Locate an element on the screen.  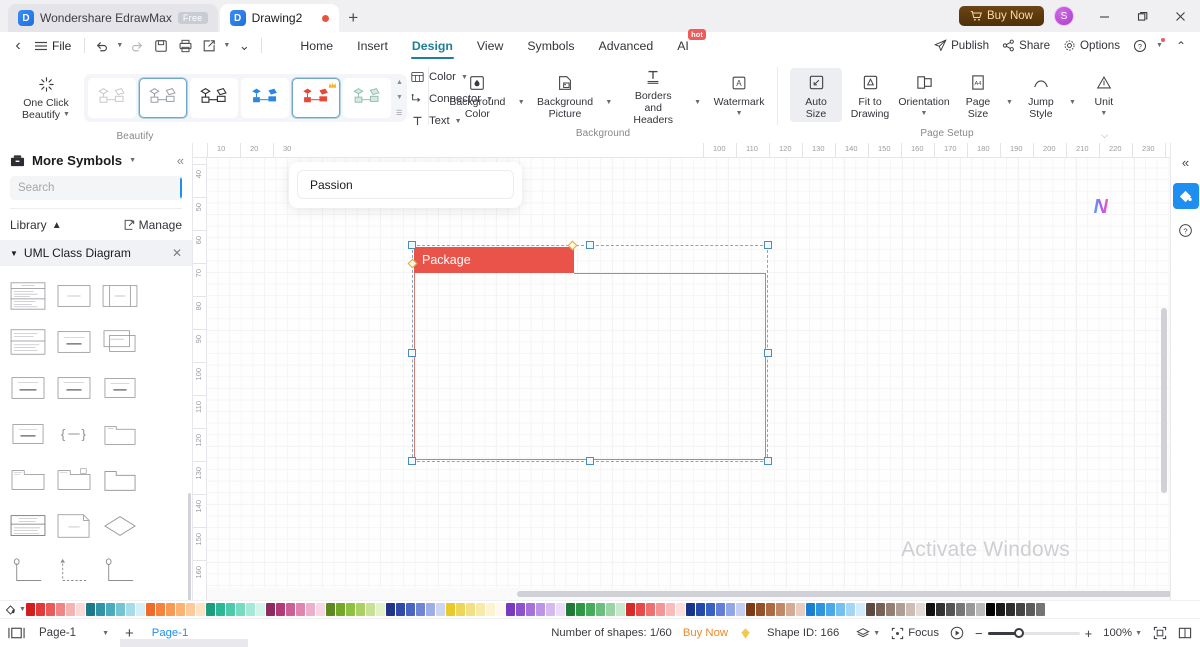
orientation-caret: ▼ is located at coordinates (924, 114).